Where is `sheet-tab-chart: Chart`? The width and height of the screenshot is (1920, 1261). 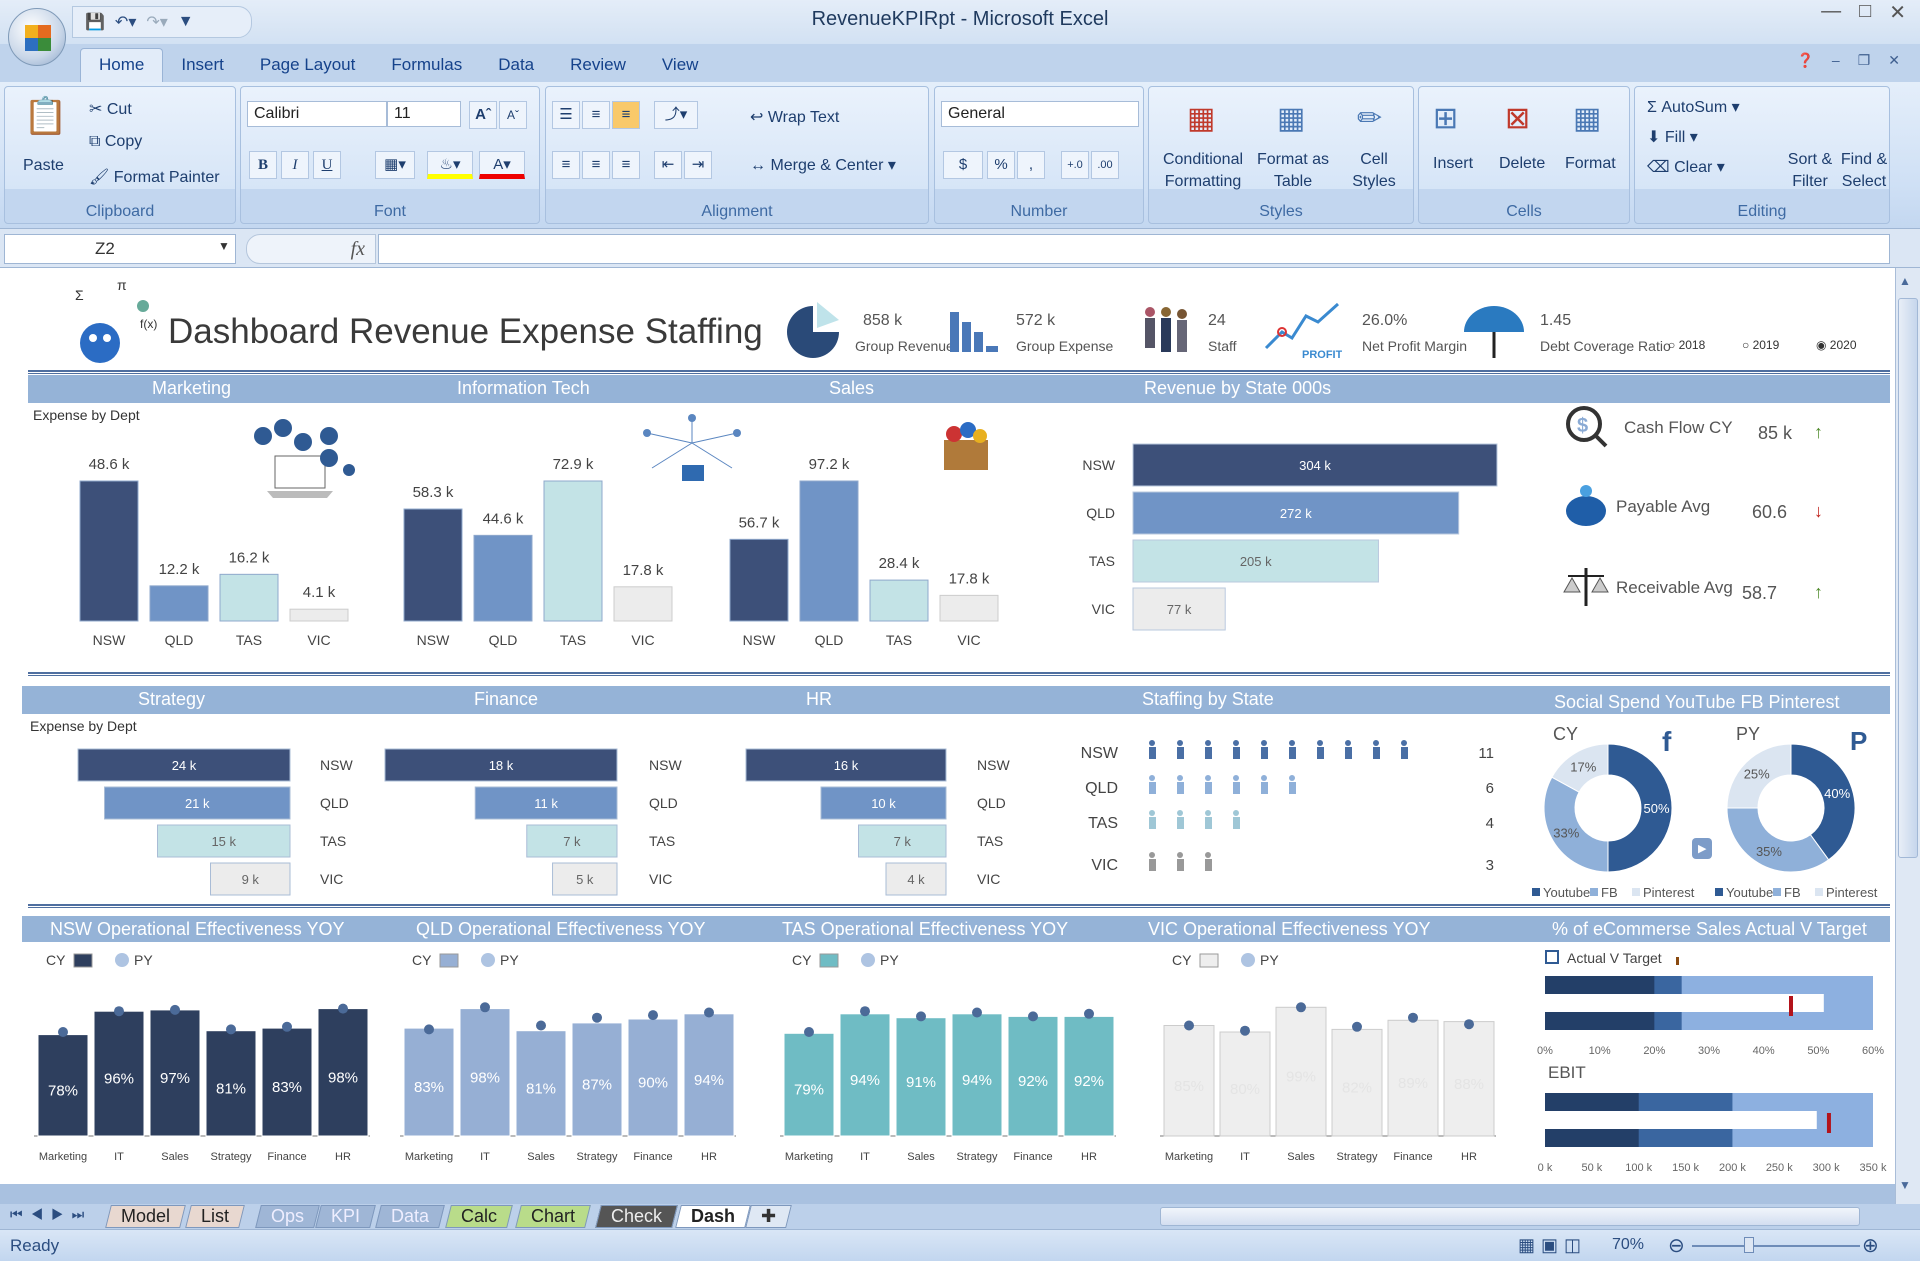
sheet-tab-chart: Chart is located at coordinates (553, 1216).